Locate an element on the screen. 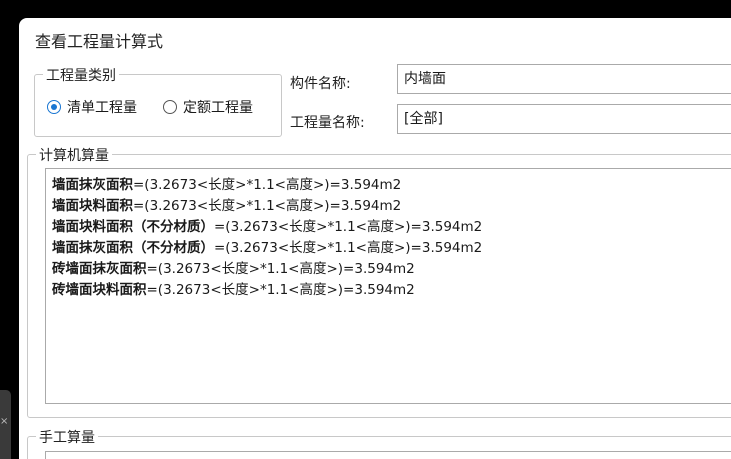 The width and height of the screenshot is (731, 459). formula-name: 墙面块料面积 is located at coordinates (92, 206).